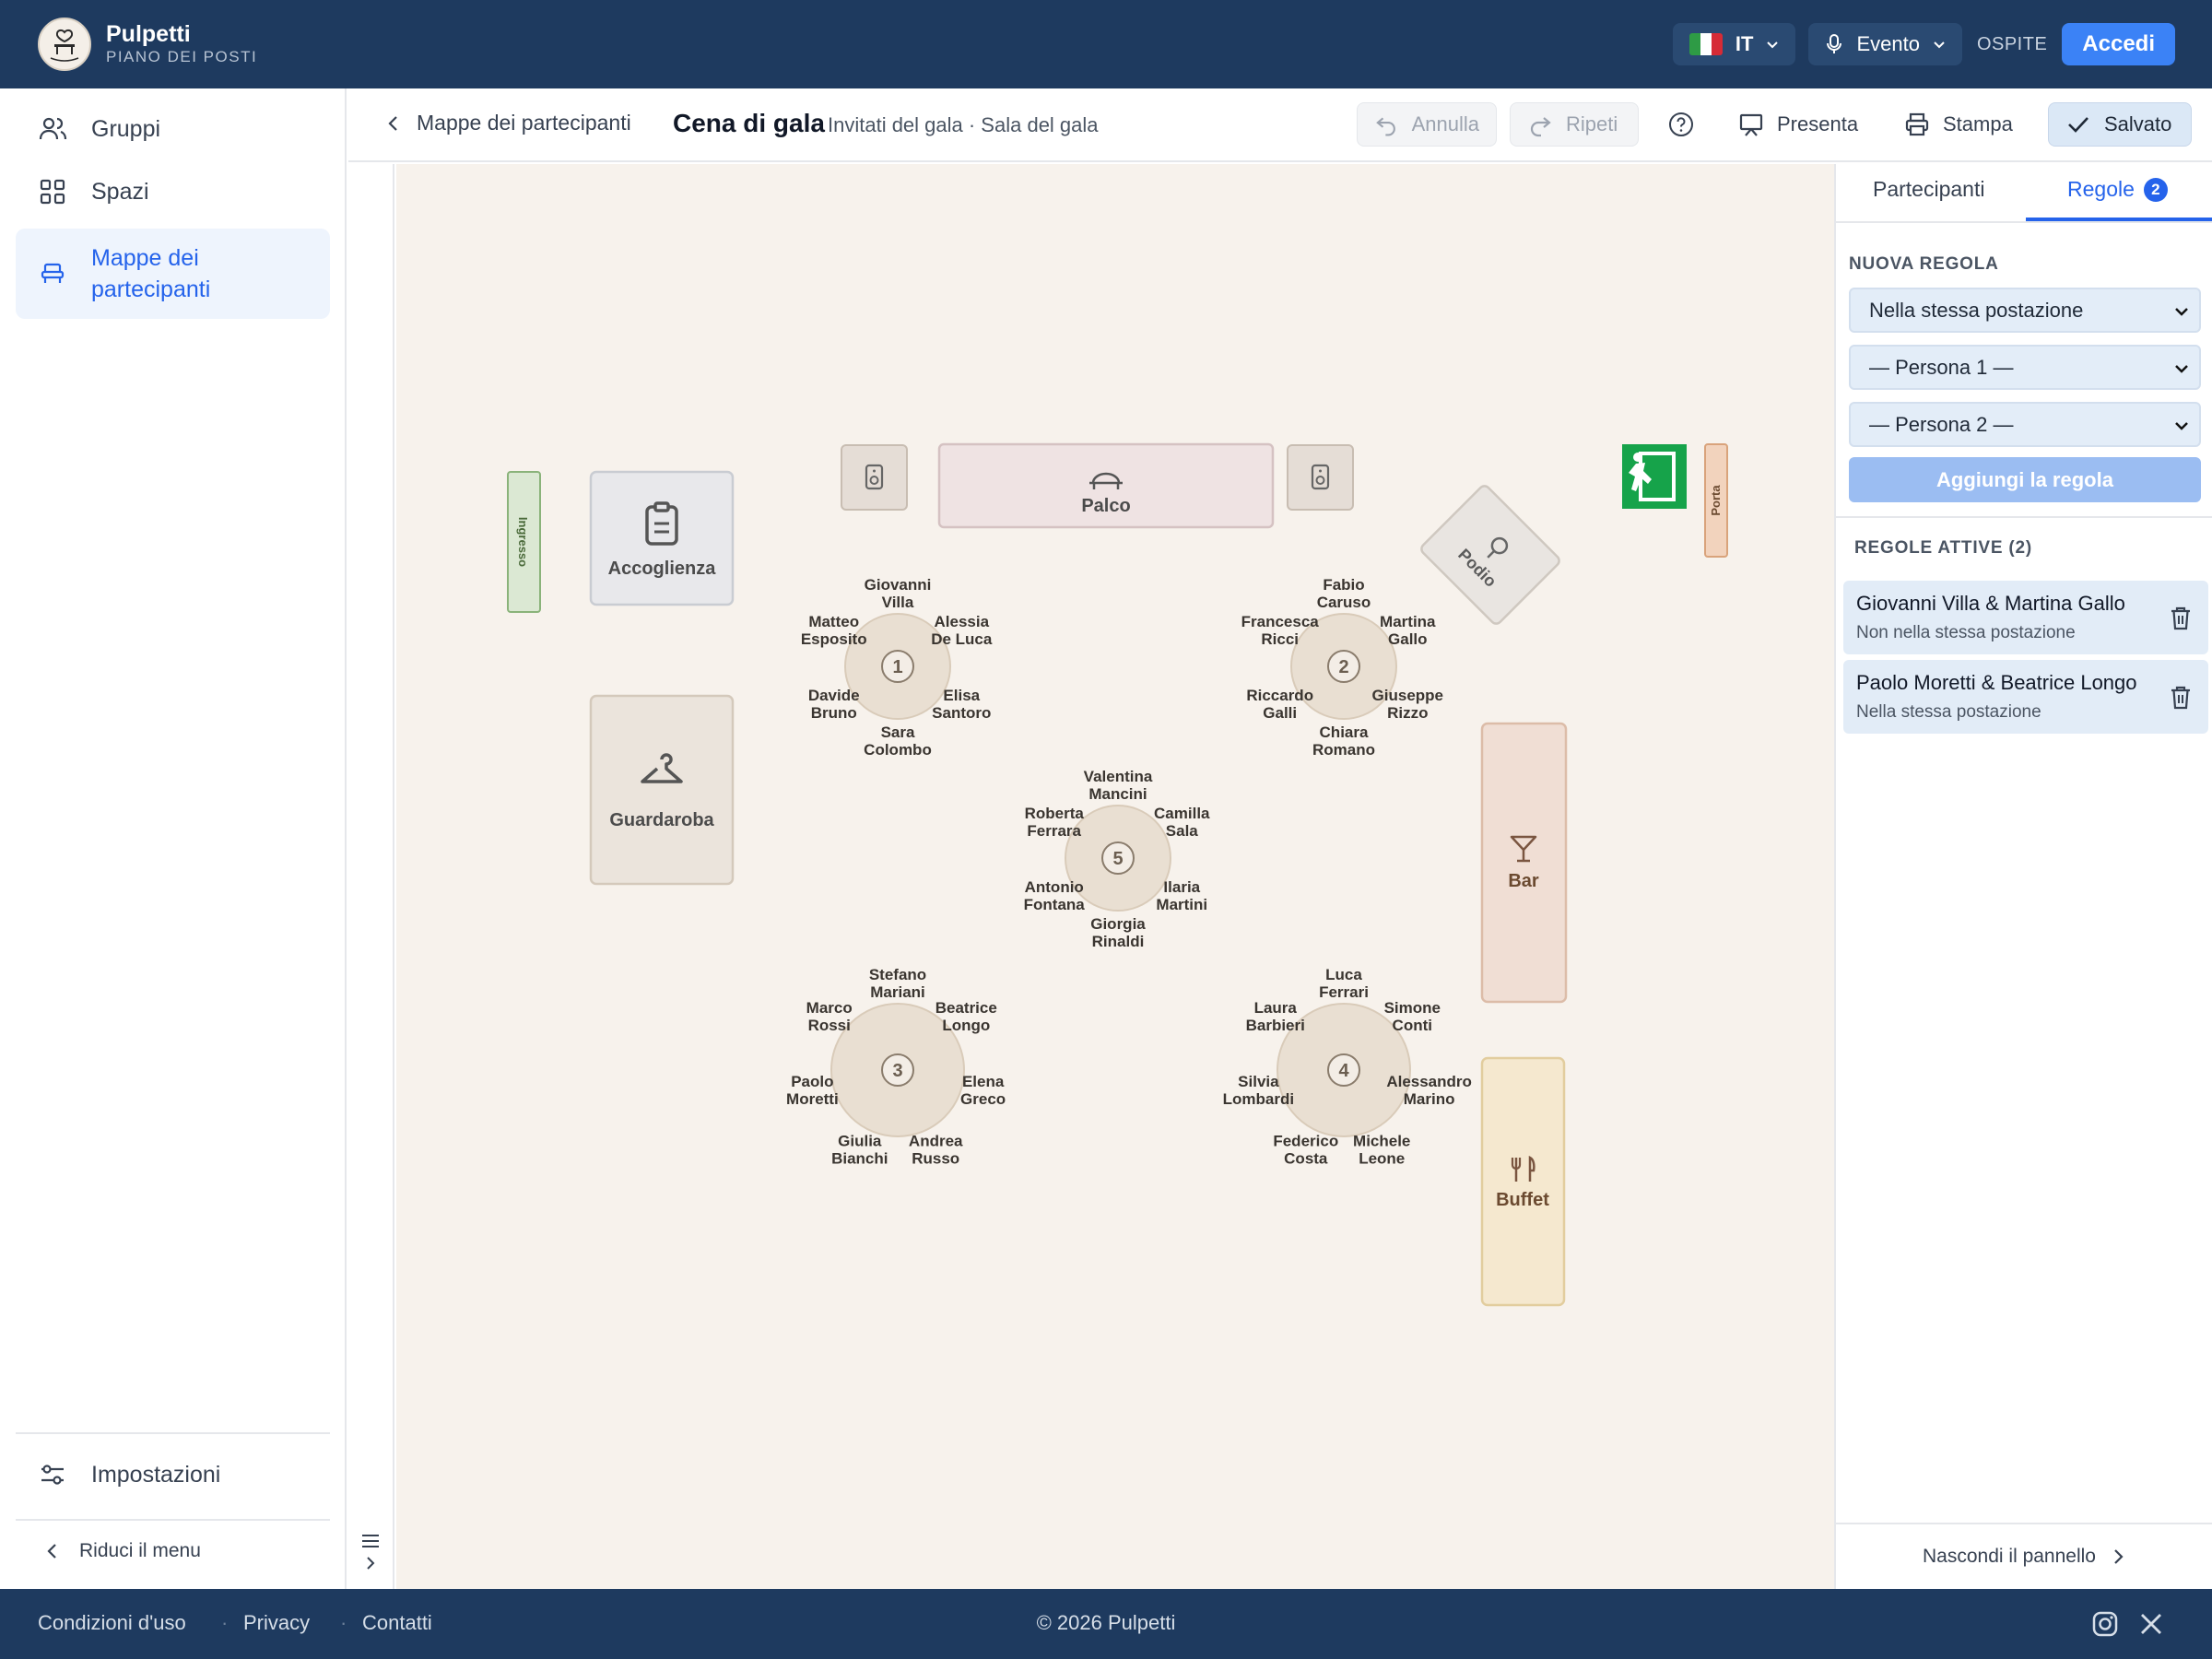 This screenshot has width=2212, height=1659. I want to click on rules-count-badge: 2, so click(2155, 190).